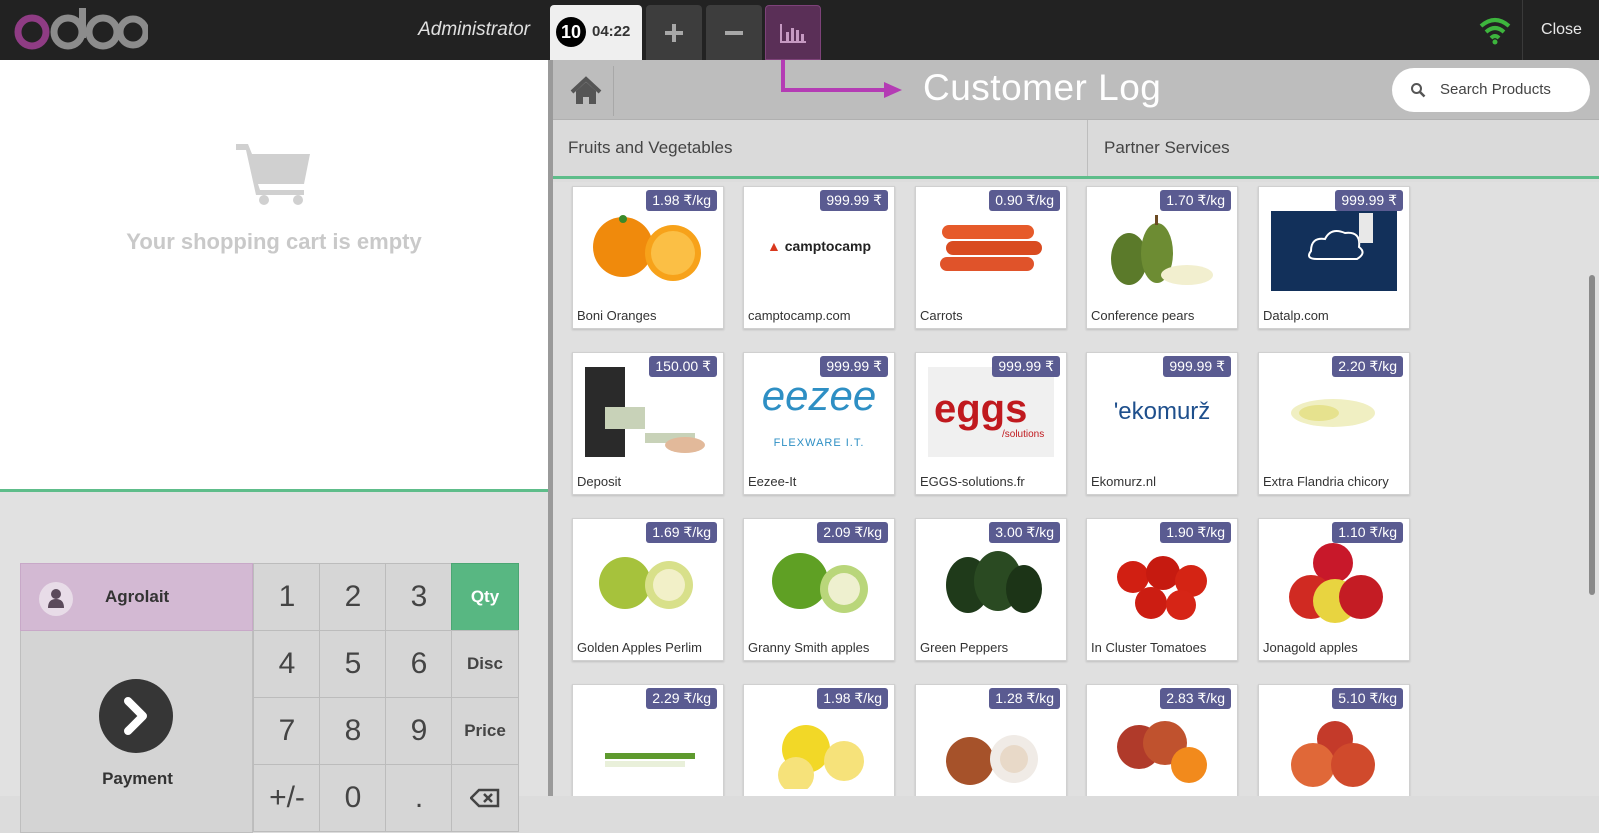 The width and height of the screenshot is (1599, 833). Describe the element at coordinates (419, 731) in the screenshot. I see `numpad-key-9: 9` at that location.